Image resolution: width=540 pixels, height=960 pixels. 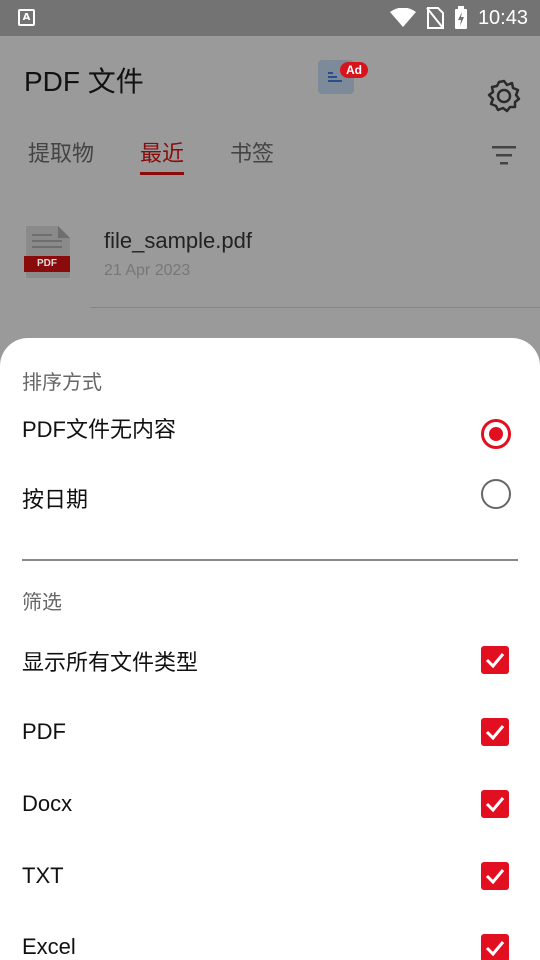 I want to click on checkbox-pdf, so click(x=495, y=732).